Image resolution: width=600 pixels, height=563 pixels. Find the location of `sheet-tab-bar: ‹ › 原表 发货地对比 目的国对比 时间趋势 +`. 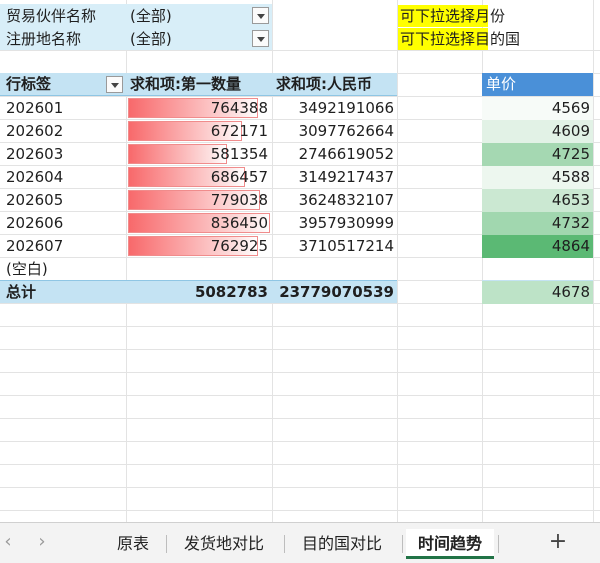

sheet-tab-bar: ‹ › 原表 发货地对比 目的国对比 时间趋势 + is located at coordinates (300, 542).